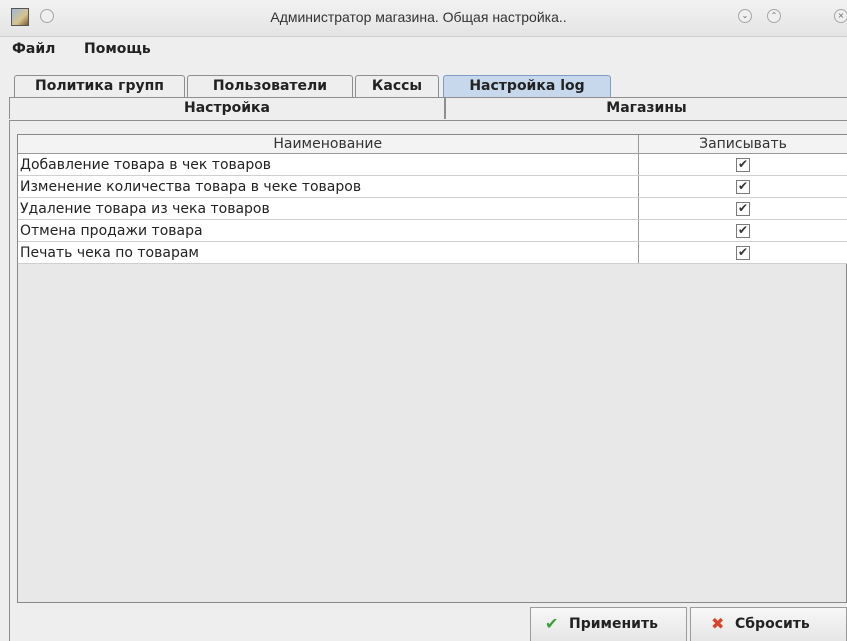 The width and height of the screenshot is (847, 641). What do you see at coordinates (270, 86) in the screenshot?
I see `tab-users: Пользователи` at bounding box center [270, 86].